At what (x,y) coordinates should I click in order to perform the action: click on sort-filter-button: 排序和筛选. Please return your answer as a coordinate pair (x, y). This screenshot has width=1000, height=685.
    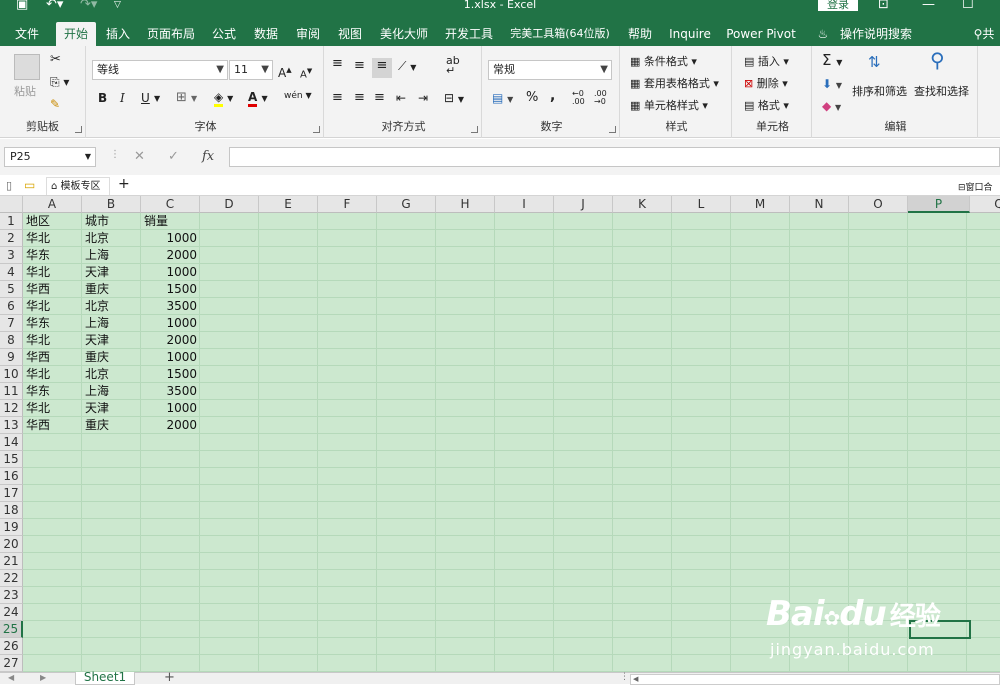
    Looking at the image, I should click on (879, 92).